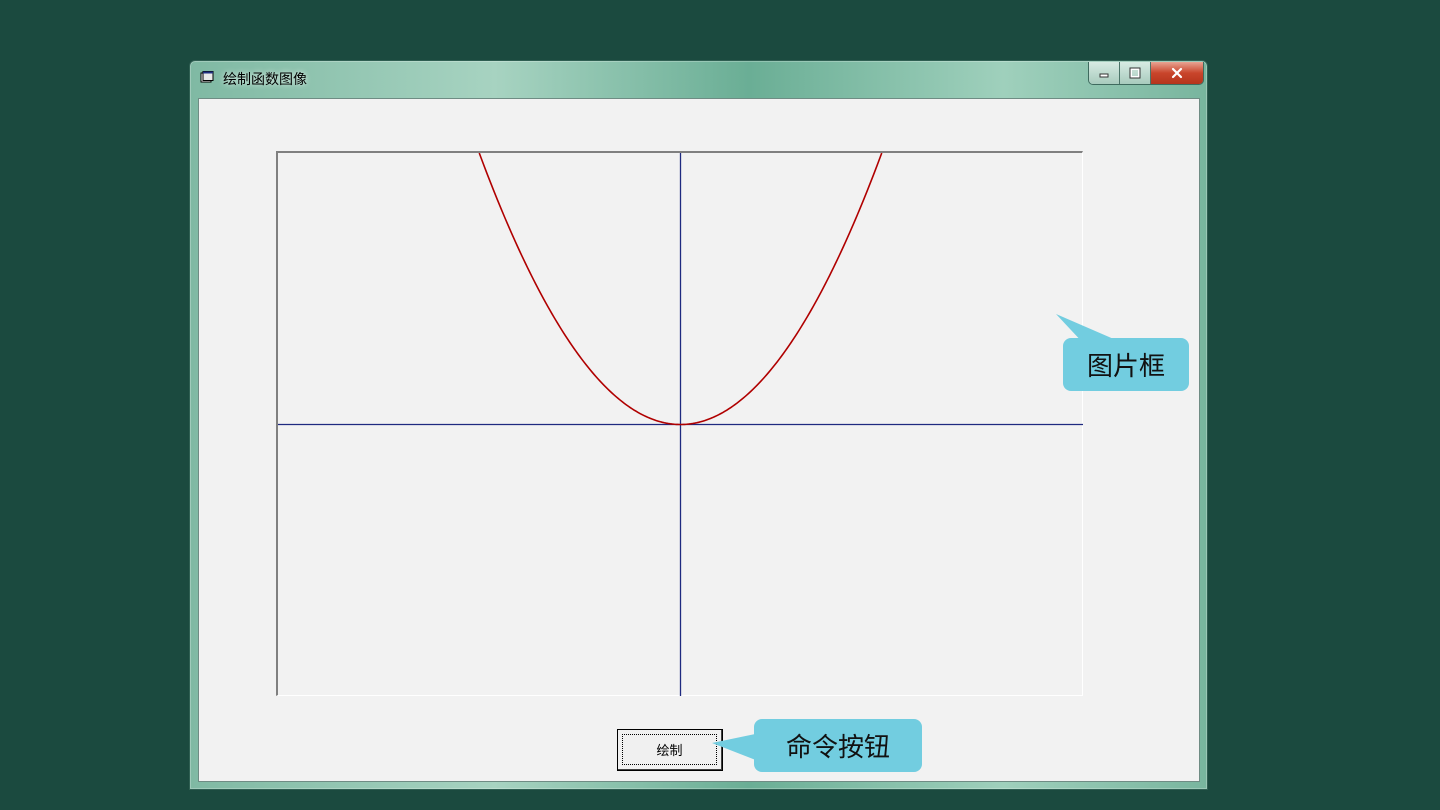 The image size is (1440, 810). I want to click on command-button-callout: 命令按钮, so click(838, 745).